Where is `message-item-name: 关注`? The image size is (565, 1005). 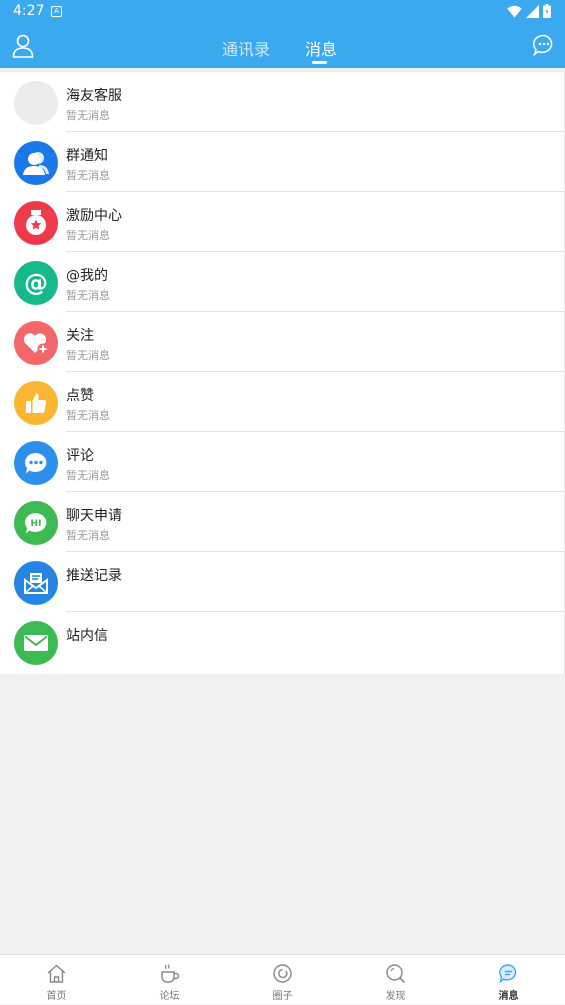 message-item-name: 关注 is located at coordinates (80, 336).